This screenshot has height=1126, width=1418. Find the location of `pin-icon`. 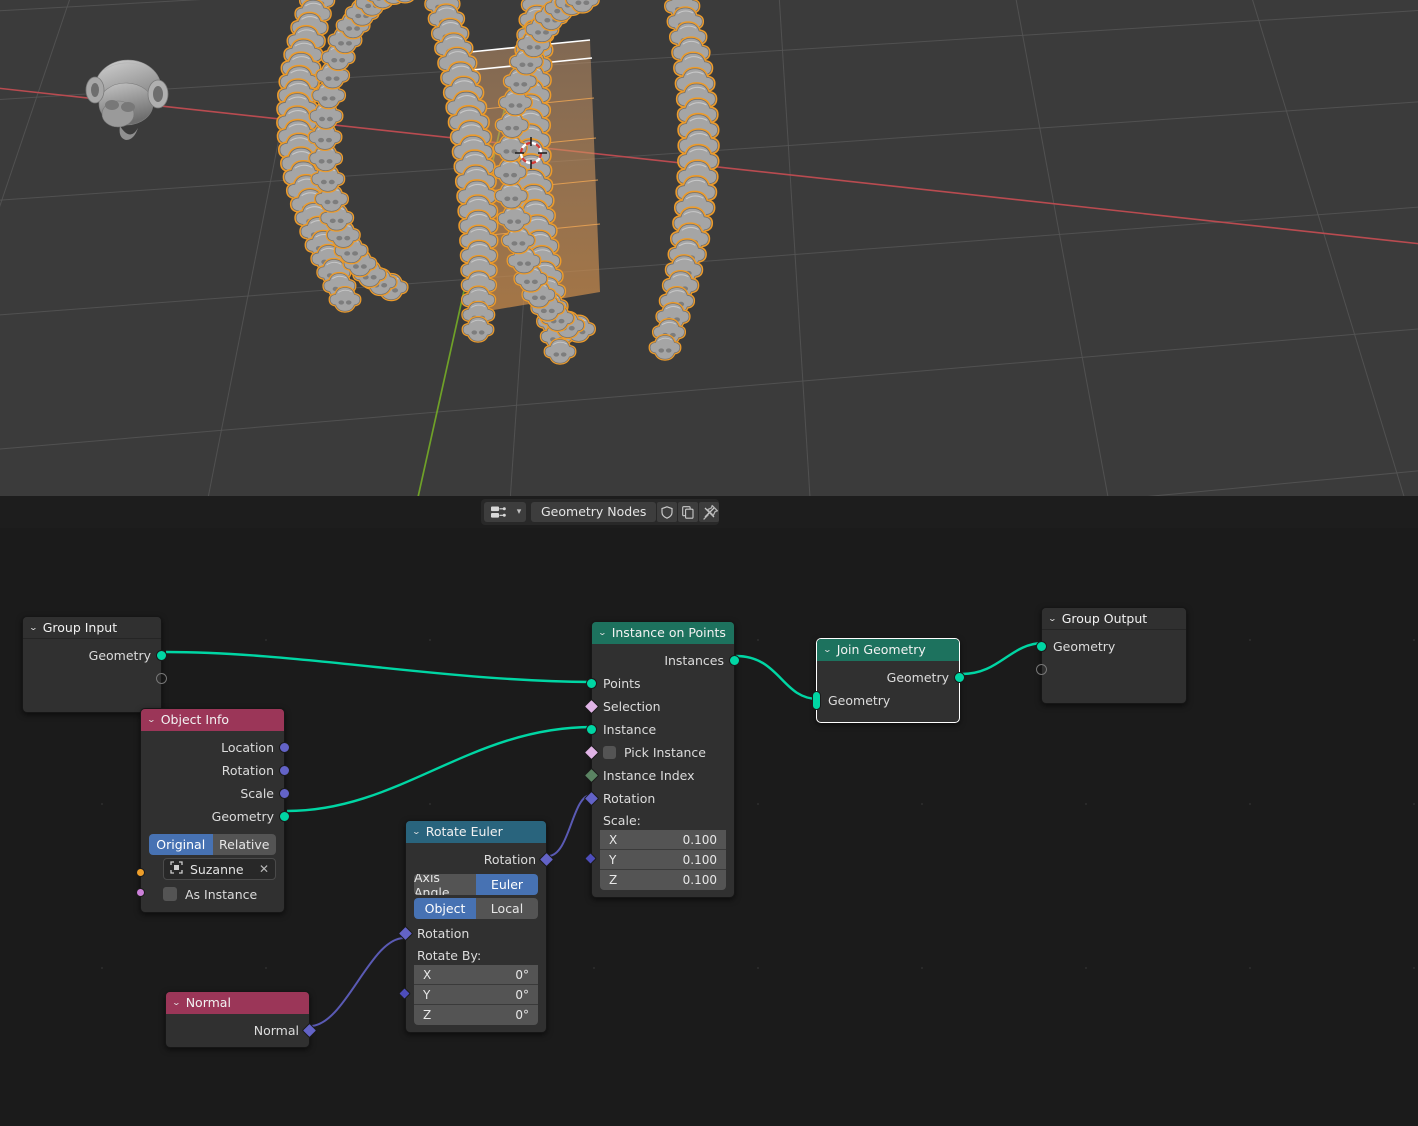

pin-icon is located at coordinates (710, 512).